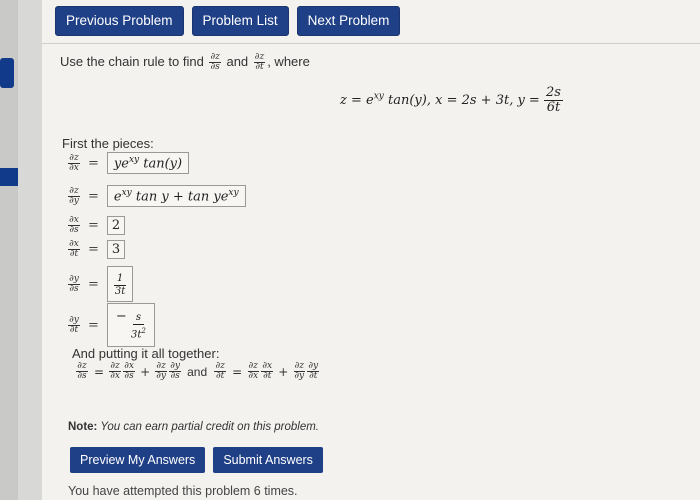 The image size is (700, 500). I want to click on derivative-label: ∂y ∂t, so click(74, 325).